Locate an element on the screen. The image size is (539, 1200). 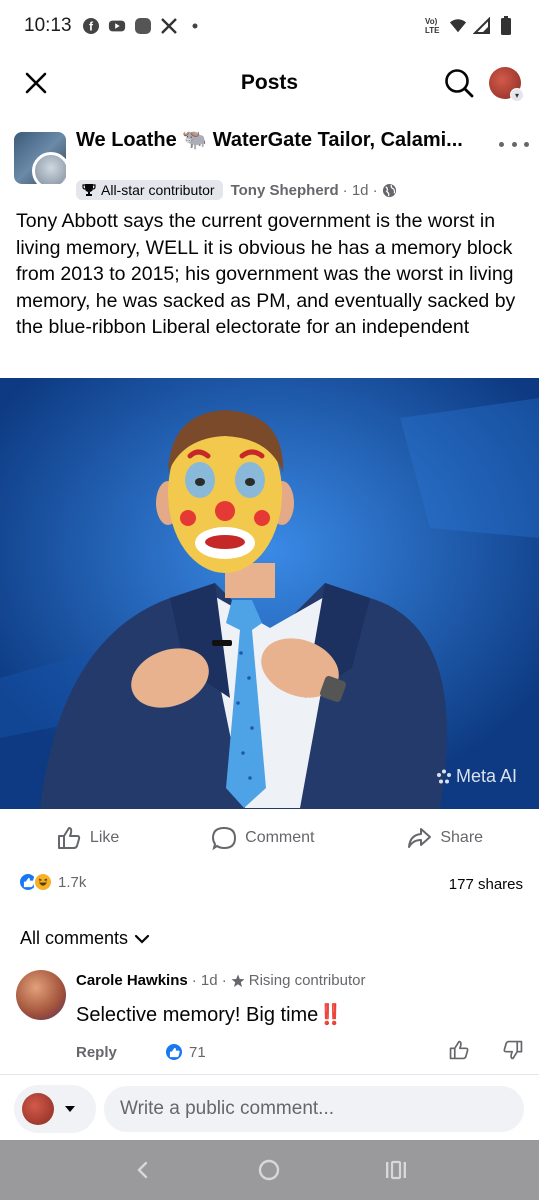
x-notification-icon is located at coordinates (169, 26).